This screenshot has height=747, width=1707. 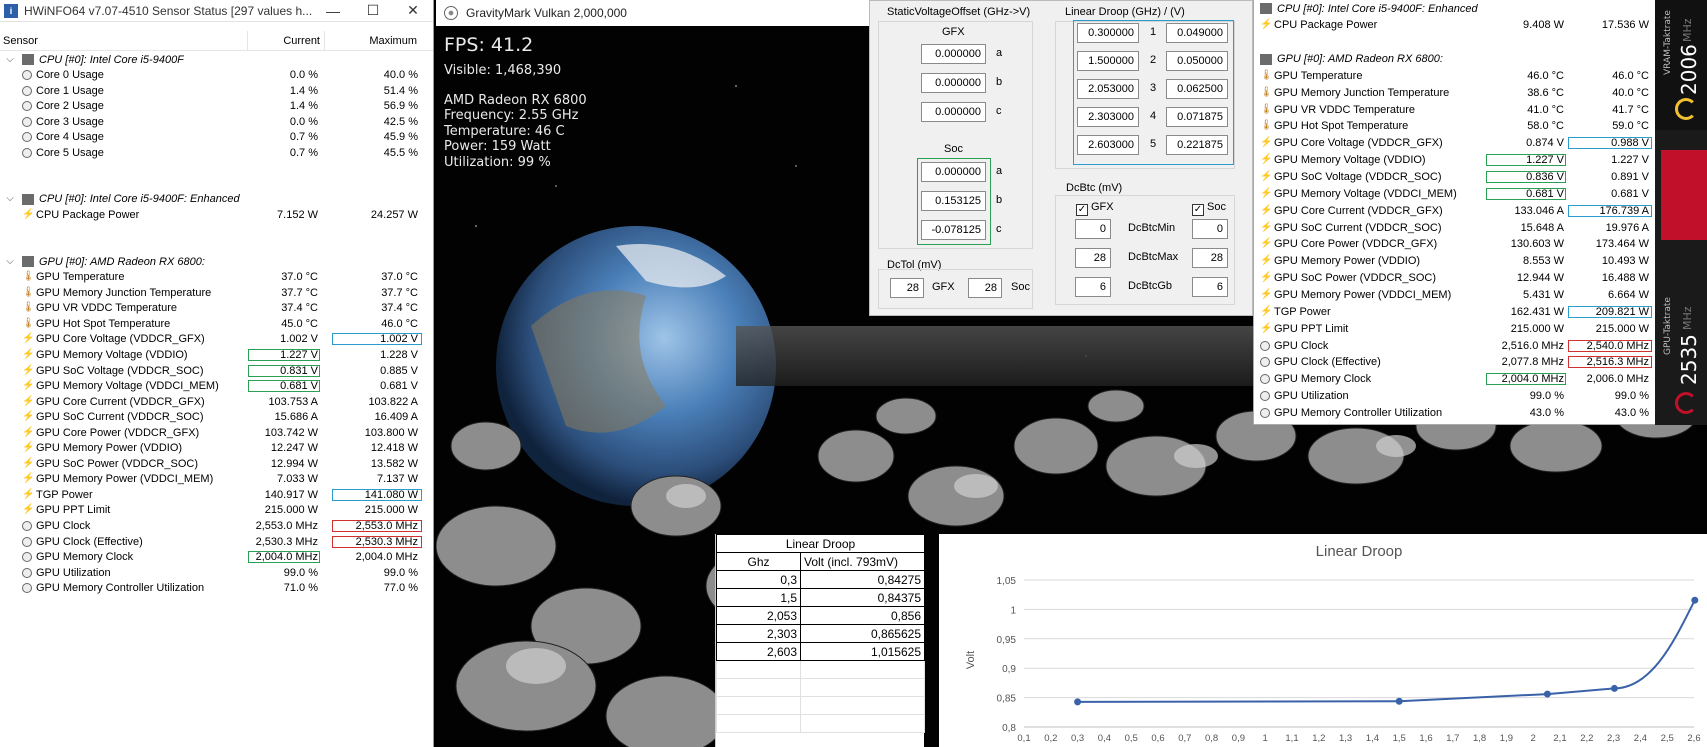 What do you see at coordinates (224, 121) in the screenshot?
I see `sensor-row: Core 3 Usage 0.0 % 42.5 %` at bounding box center [224, 121].